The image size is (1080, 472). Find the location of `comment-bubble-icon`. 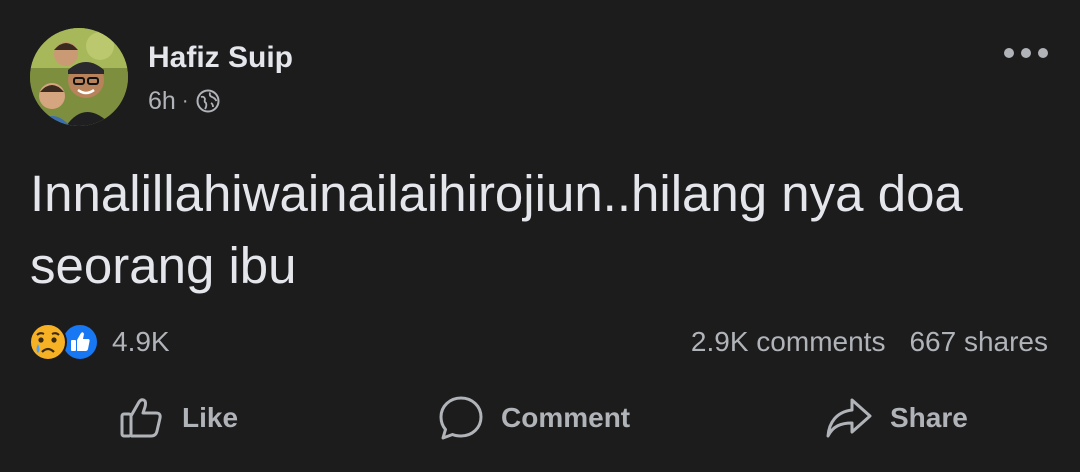

comment-bubble-icon is located at coordinates (461, 418).